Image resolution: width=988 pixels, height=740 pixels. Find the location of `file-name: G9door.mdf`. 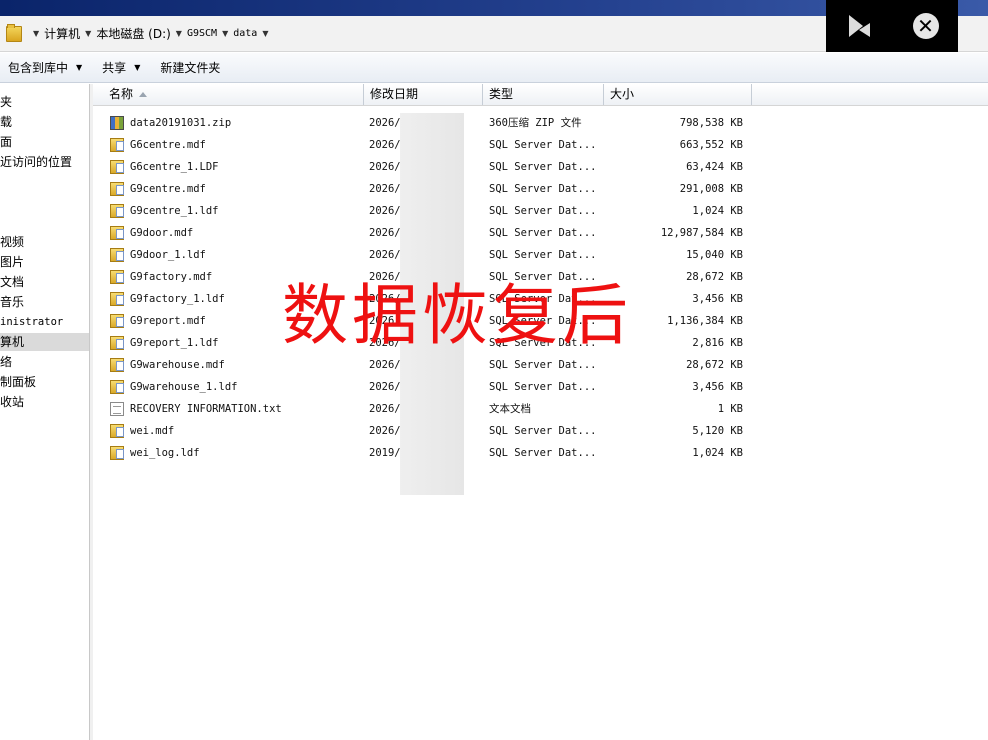

file-name: G9door.mdf is located at coordinates (162, 233).